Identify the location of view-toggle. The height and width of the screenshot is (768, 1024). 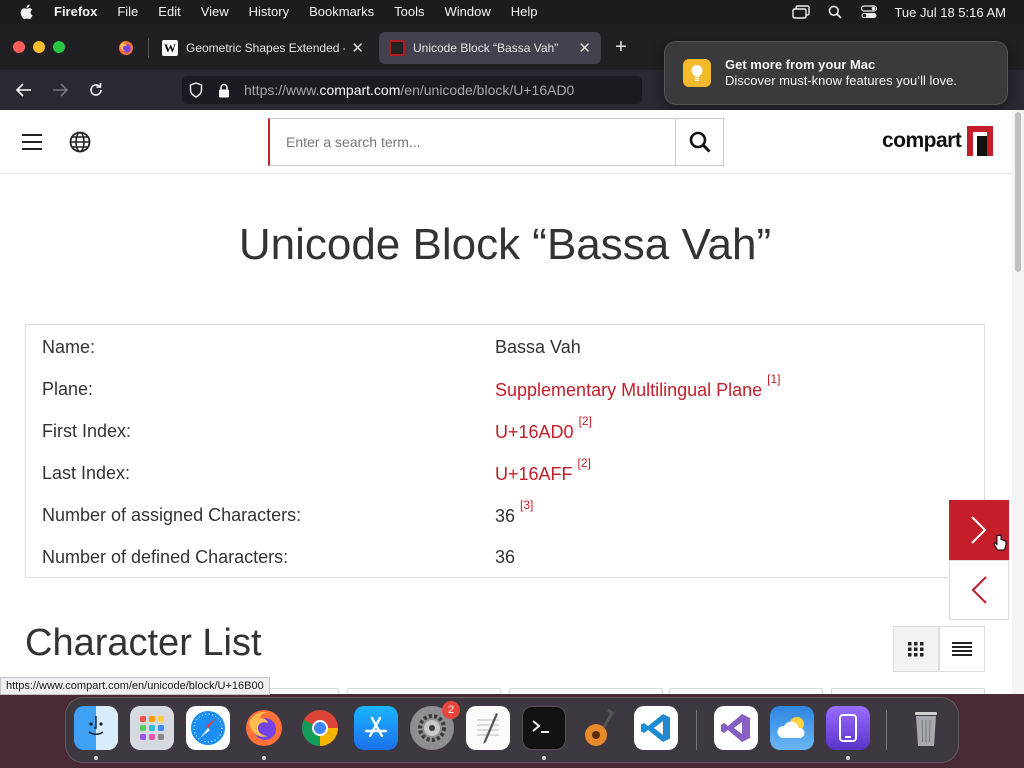
(939, 649).